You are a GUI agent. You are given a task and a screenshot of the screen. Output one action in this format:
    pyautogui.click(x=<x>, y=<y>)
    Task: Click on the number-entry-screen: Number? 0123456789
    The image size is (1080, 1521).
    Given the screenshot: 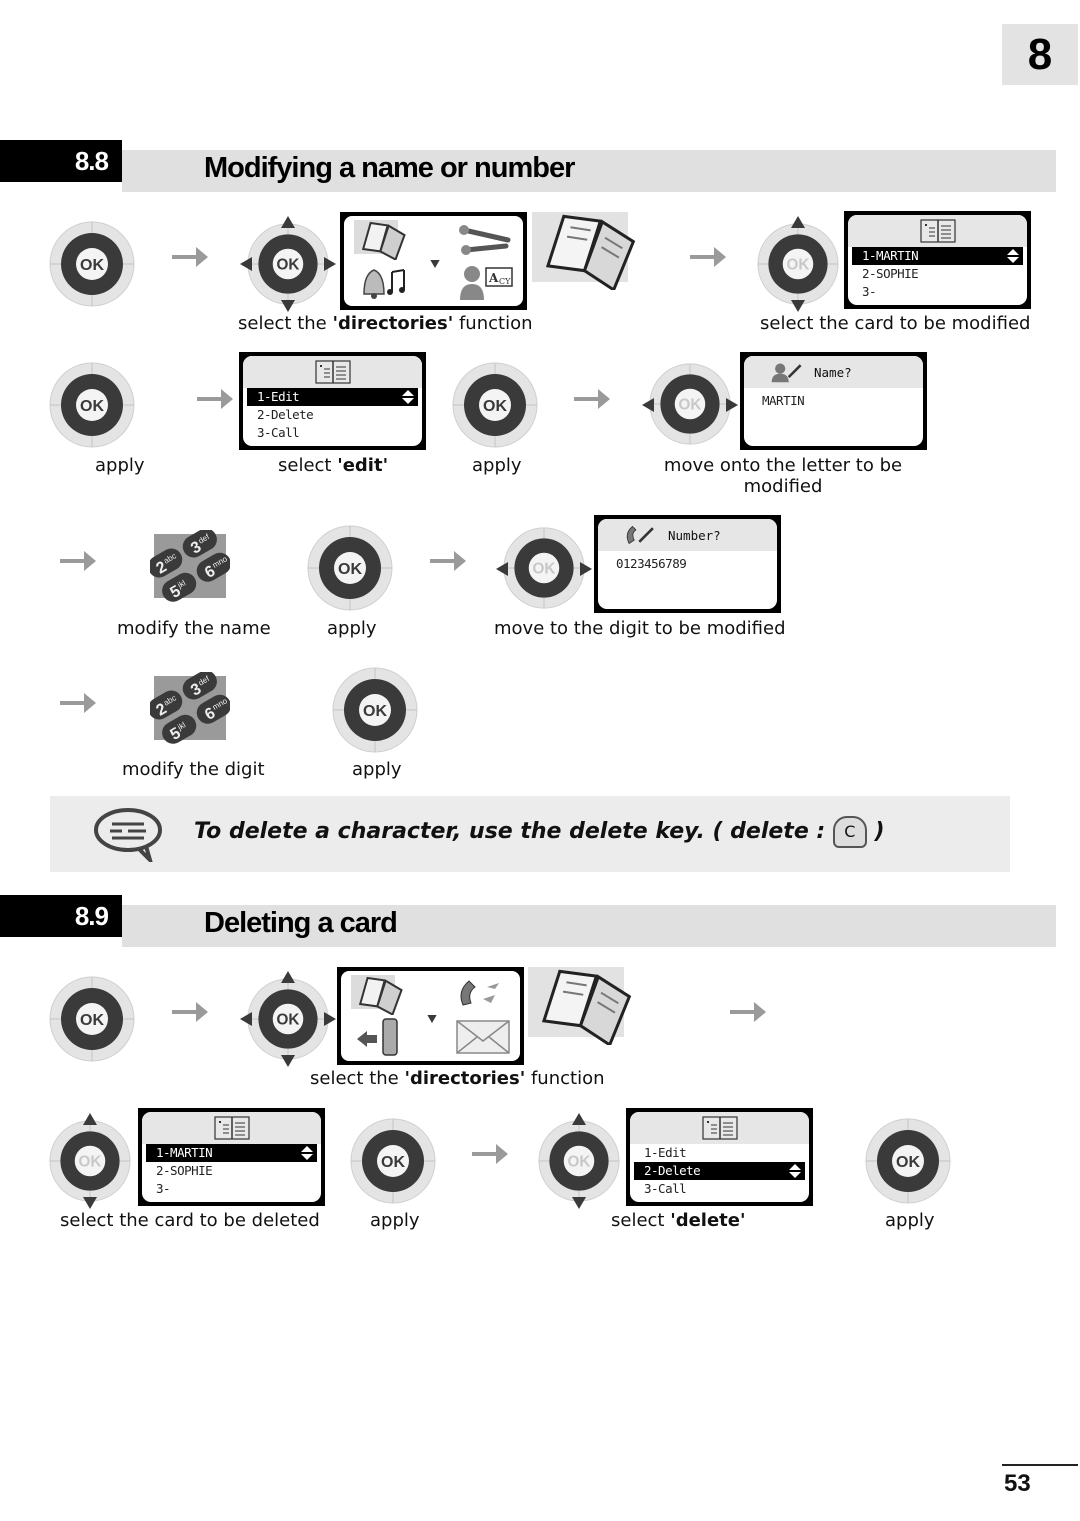 What is the action you would take?
    pyautogui.click(x=687, y=564)
    